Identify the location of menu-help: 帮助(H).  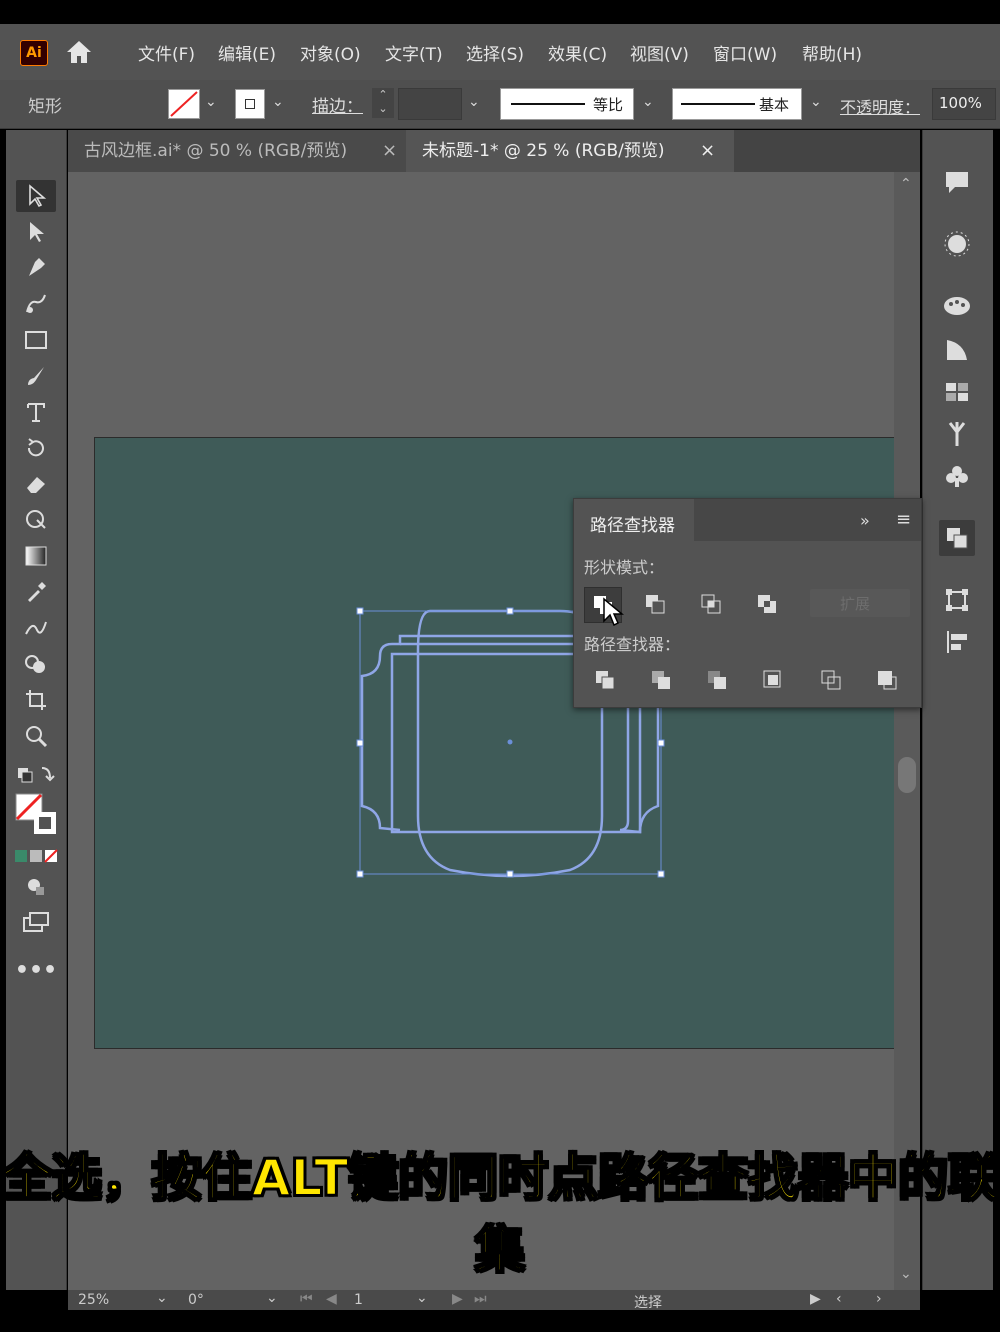
(832, 52).